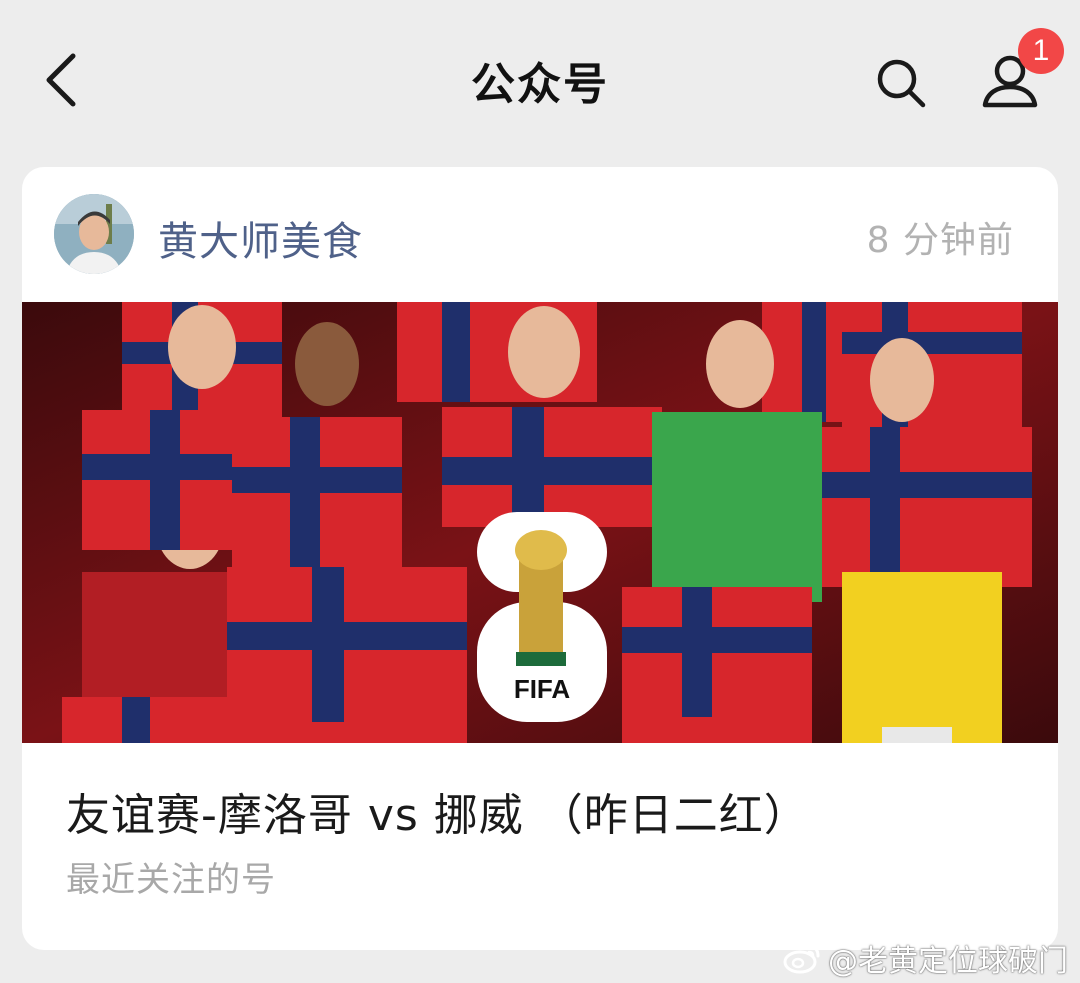 This screenshot has height=983, width=1080. Describe the element at coordinates (260, 238) in the screenshot. I see `account-name: 黄大师美食` at that location.